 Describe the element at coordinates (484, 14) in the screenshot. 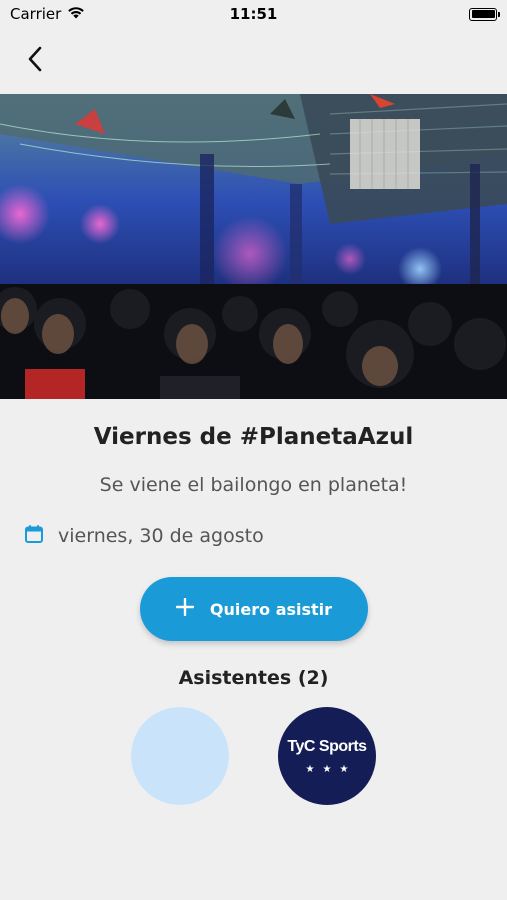

I see `battery-icon` at that location.